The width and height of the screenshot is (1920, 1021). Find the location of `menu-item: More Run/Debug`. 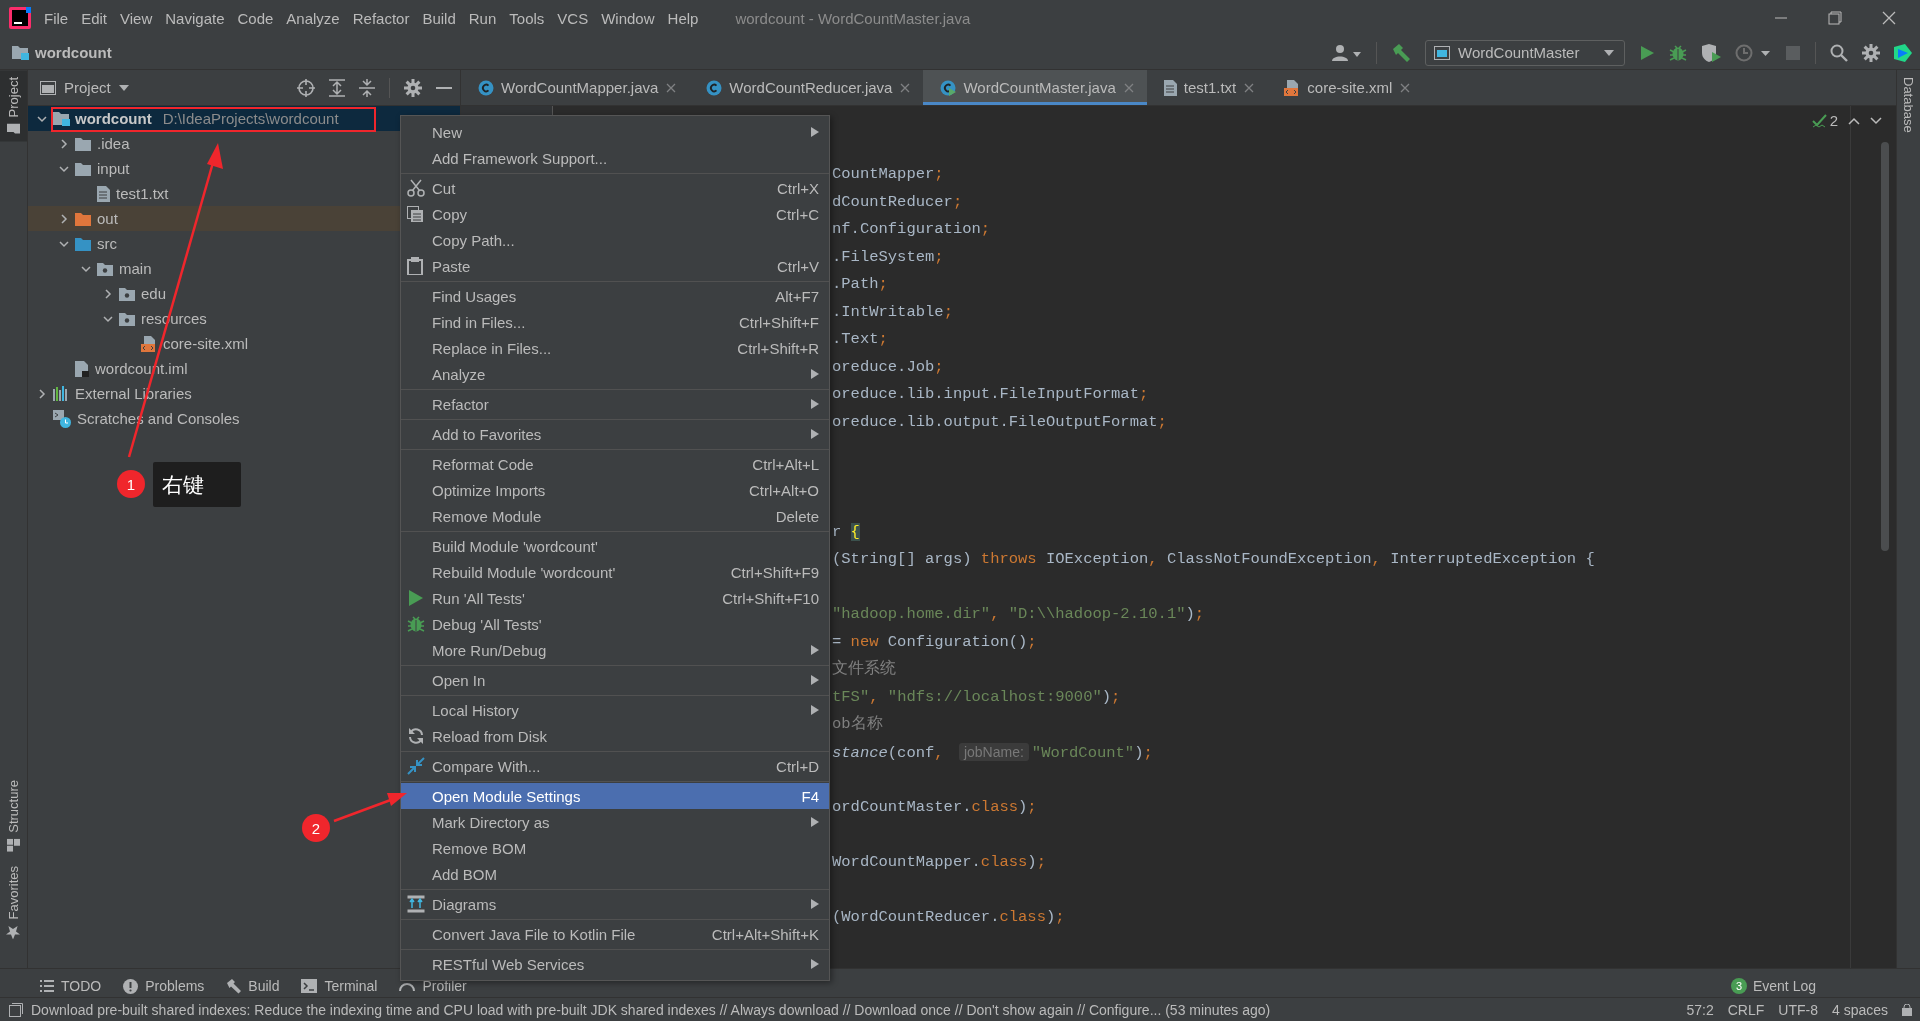

menu-item: More Run/Debug is located at coordinates (615, 650).